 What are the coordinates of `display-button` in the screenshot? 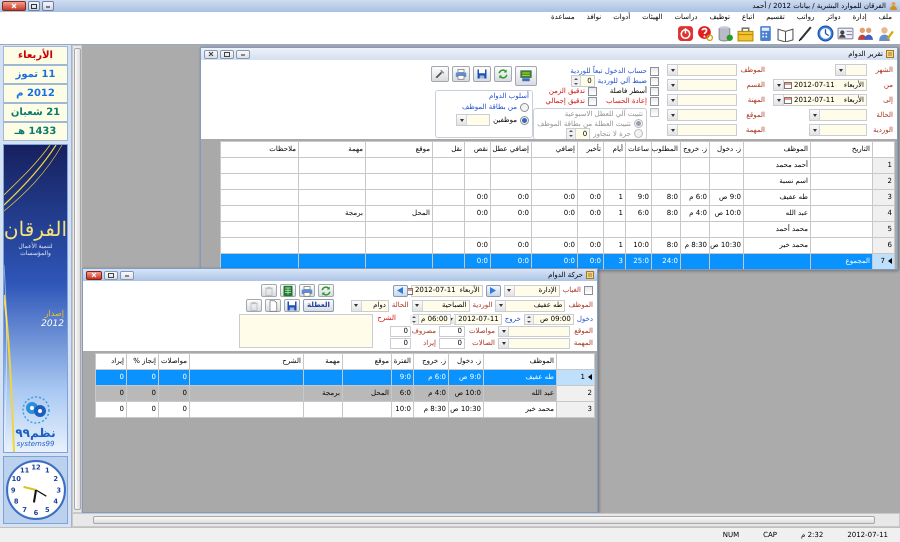 It's located at (526, 76).